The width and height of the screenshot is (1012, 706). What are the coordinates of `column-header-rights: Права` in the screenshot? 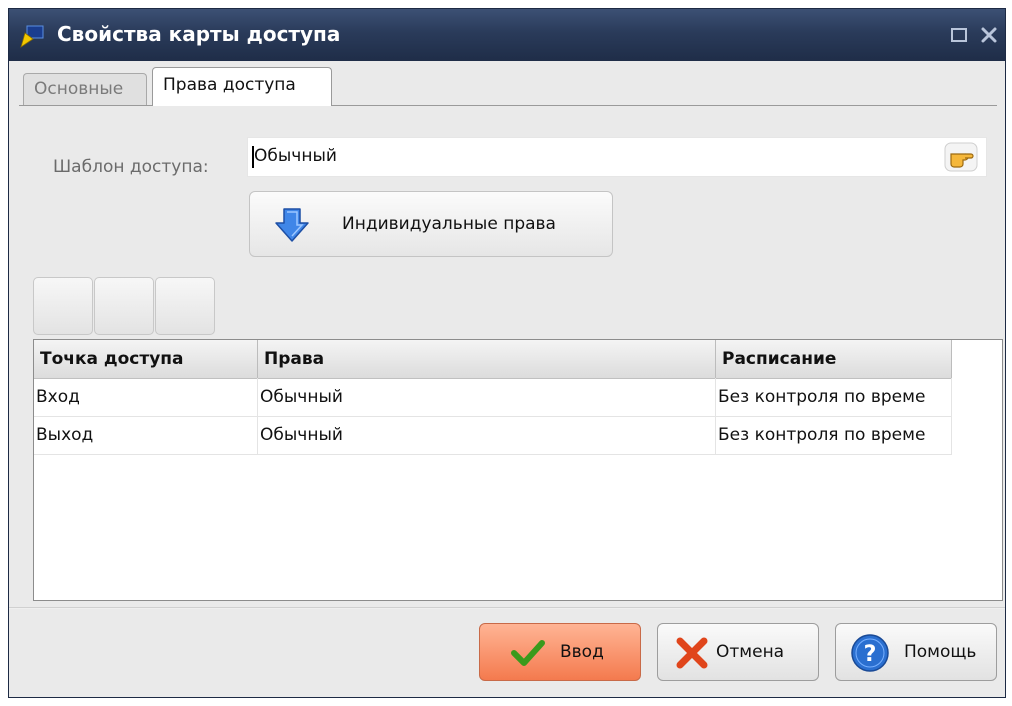 It's located at (487, 359).